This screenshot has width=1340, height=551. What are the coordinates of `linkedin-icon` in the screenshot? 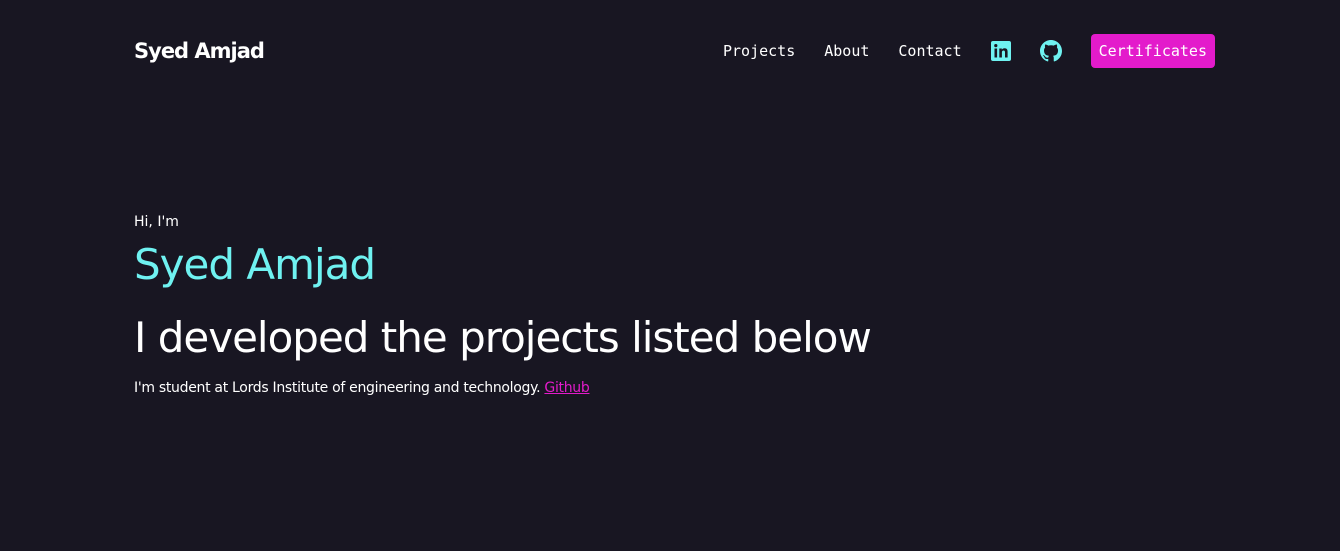 It's located at (1001, 51).